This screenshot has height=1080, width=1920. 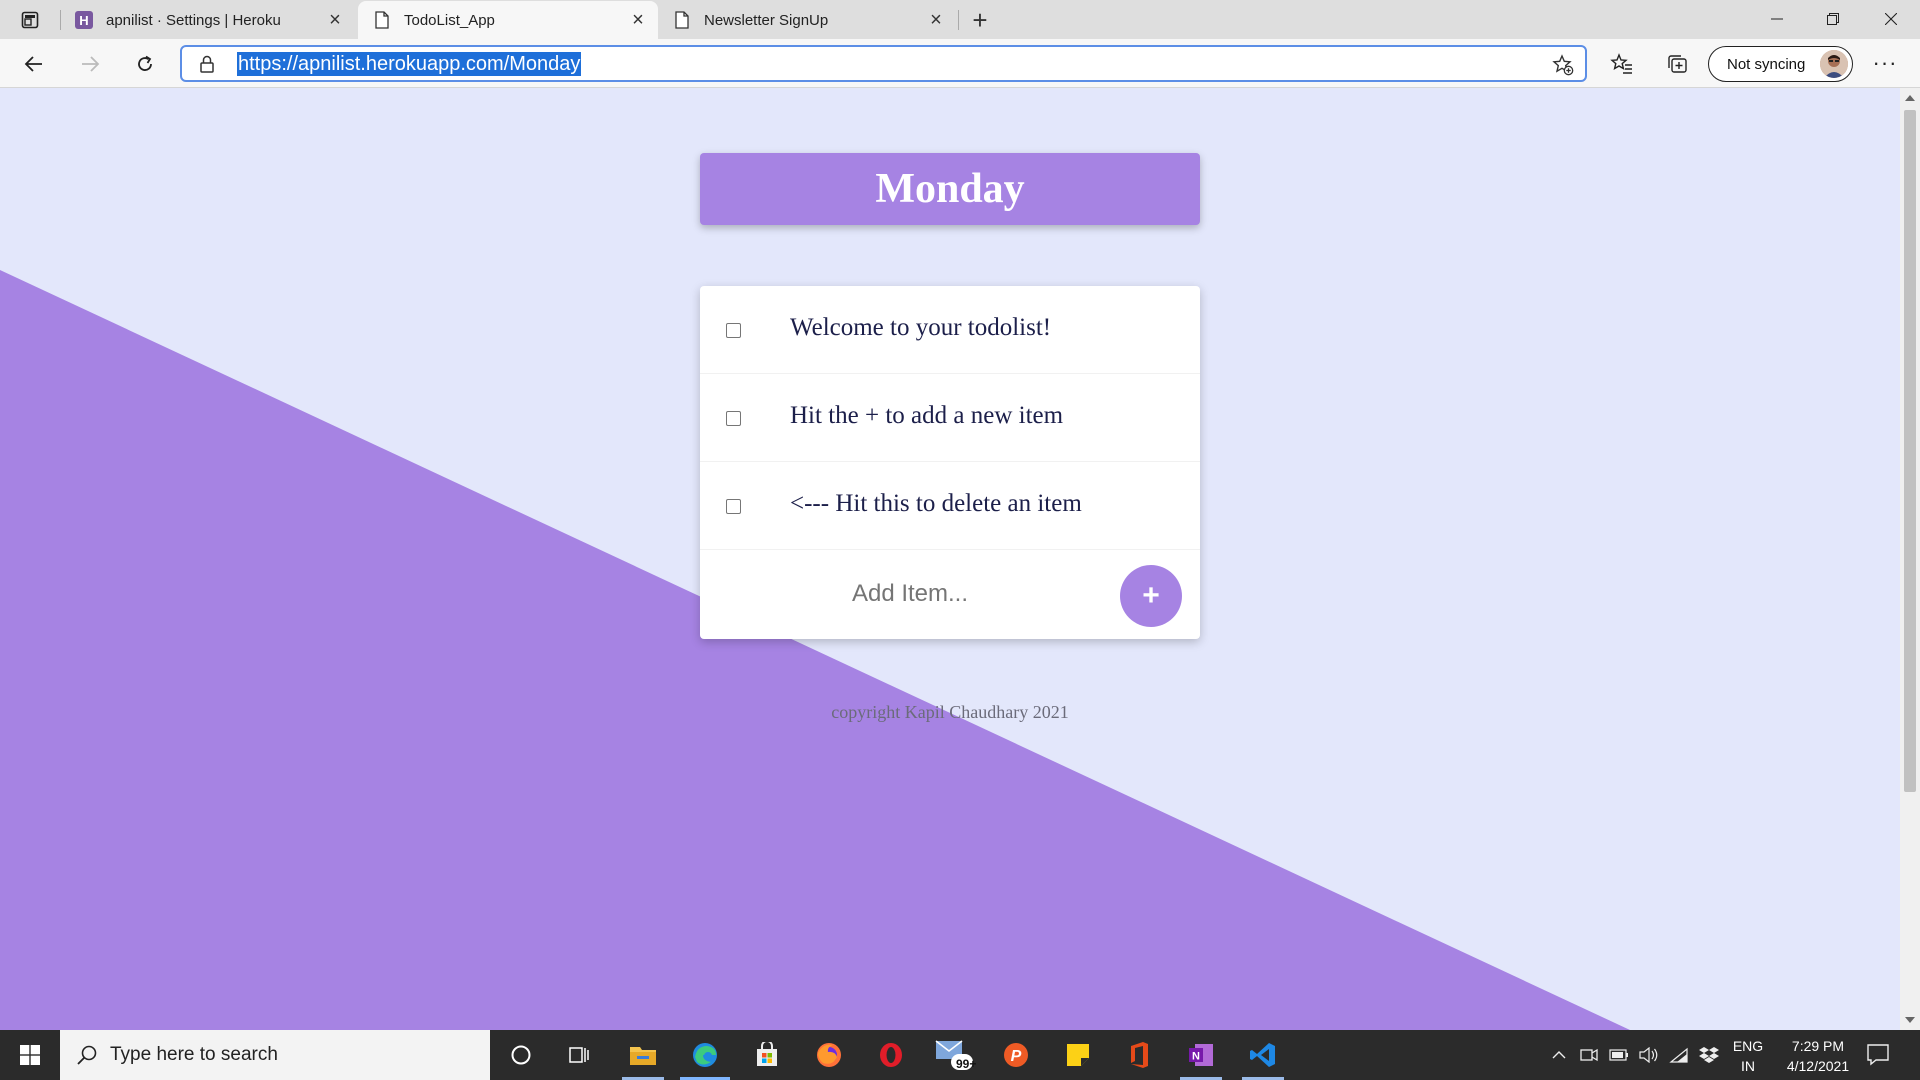 I want to click on minimize-icon, so click(x=1777, y=19).